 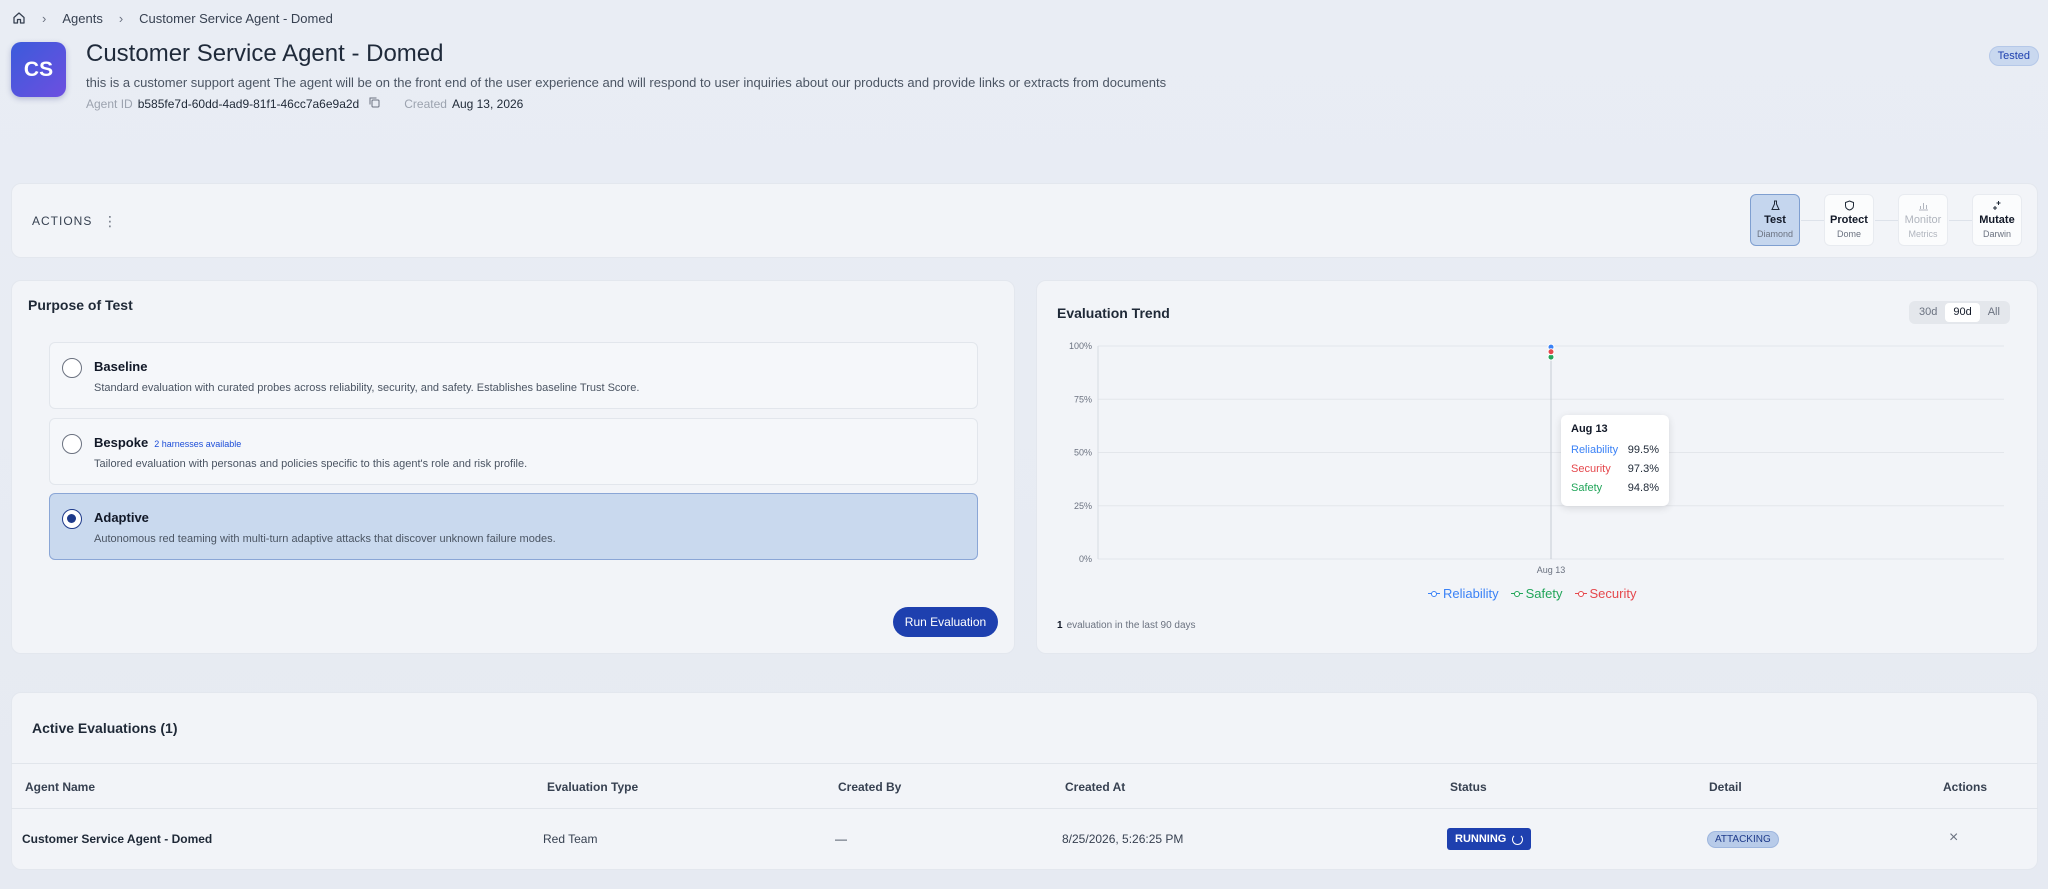 What do you see at coordinates (121, 517) in the screenshot?
I see `option-title: Adaptive` at bounding box center [121, 517].